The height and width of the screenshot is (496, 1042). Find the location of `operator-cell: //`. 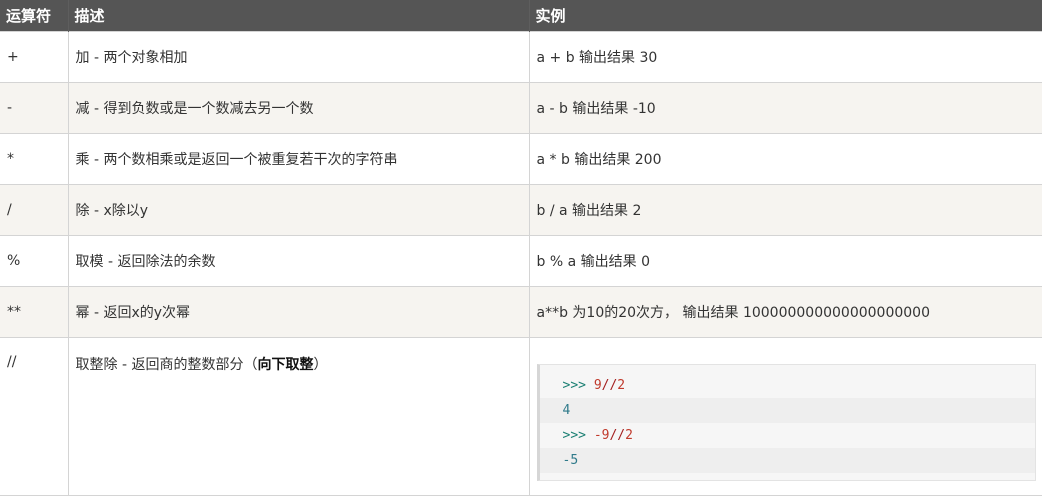

operator-cell: // is located at coordinates (34, 416).